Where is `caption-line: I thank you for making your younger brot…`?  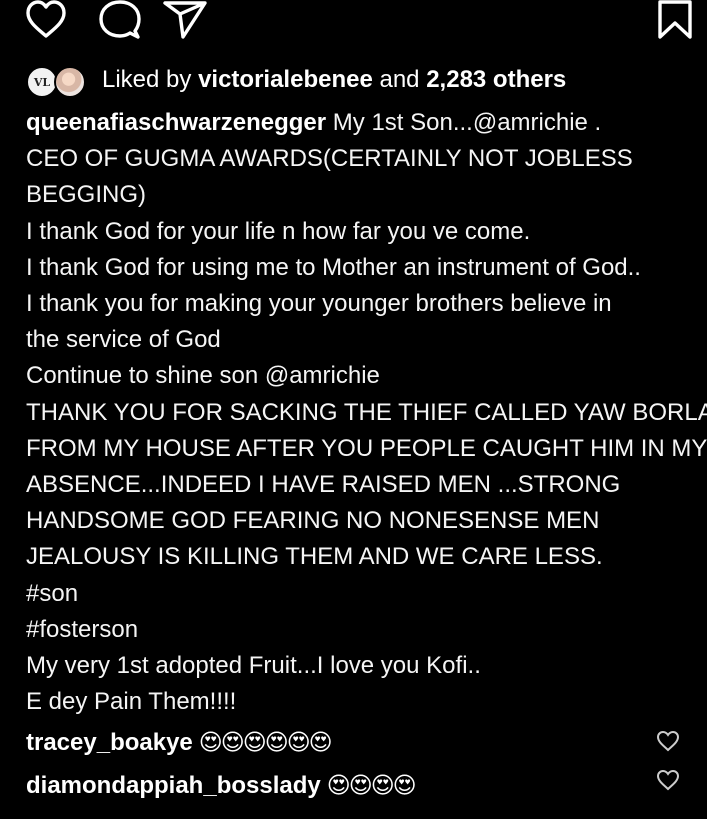
caption-line: I thank you for making your younger brot… is located at coordinates (319, 304).